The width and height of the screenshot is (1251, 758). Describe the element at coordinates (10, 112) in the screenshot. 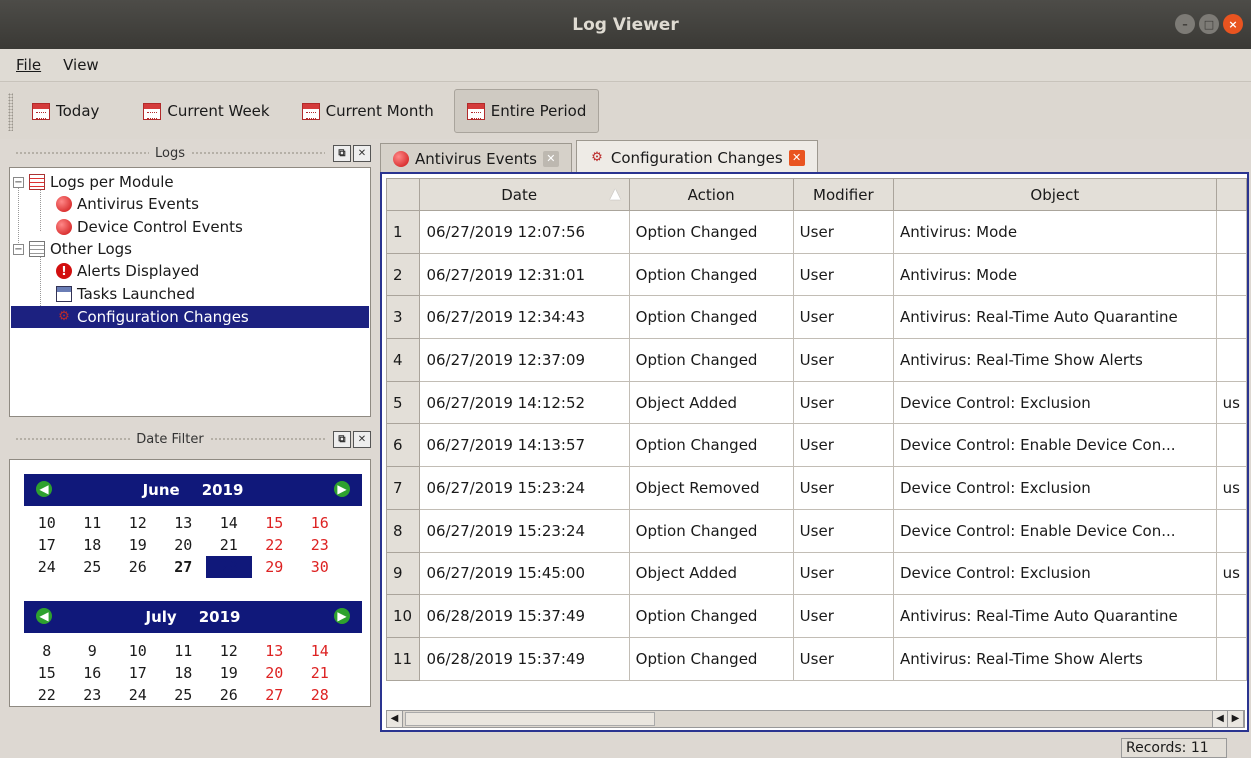

I see `toolbar-grip` at that location.